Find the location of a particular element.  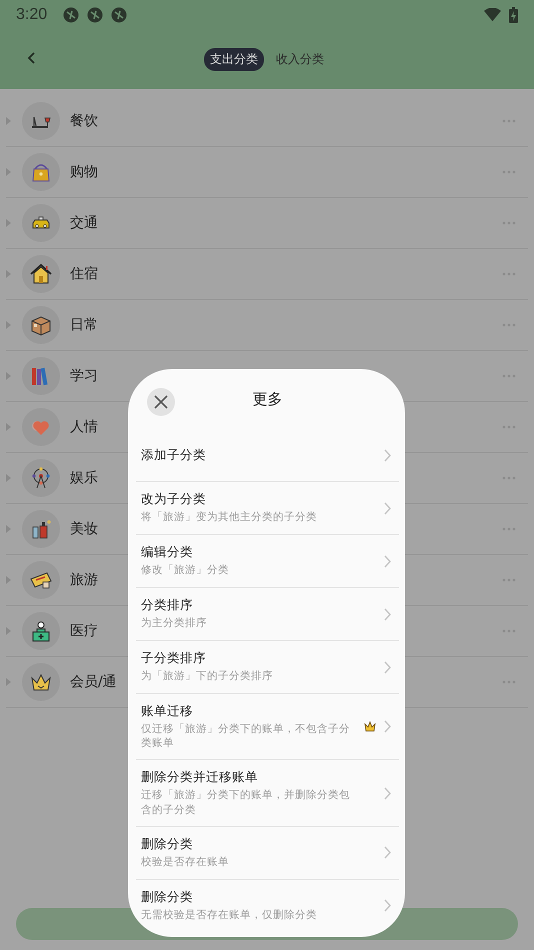

menu-item: 账单迁移 仅迁移「旅游」分类下的账单，不包含子分类账单 is located at coordinates (267, 727).